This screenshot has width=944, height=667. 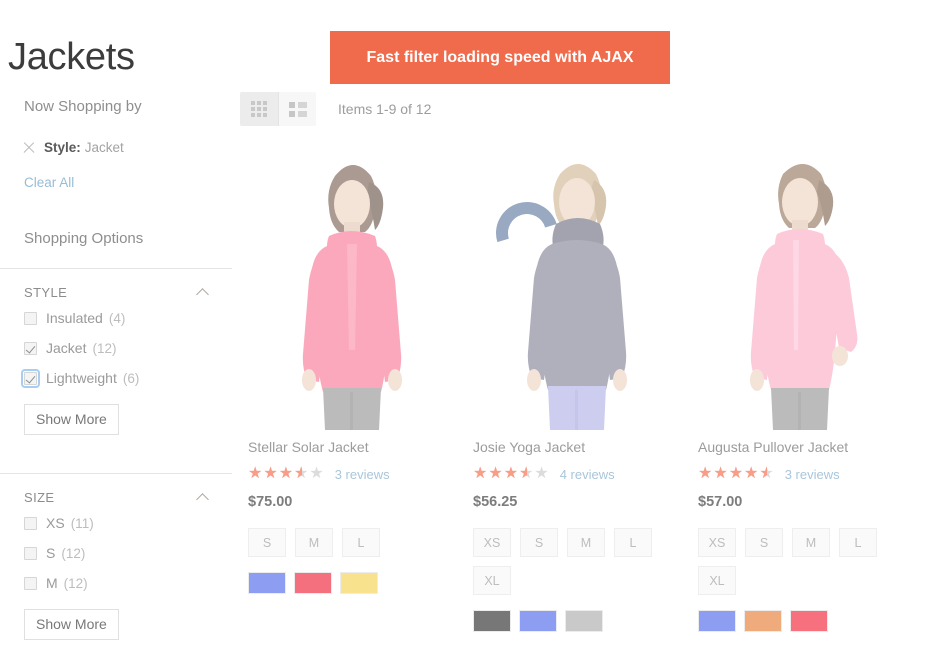 I want to click on product-name: Josie Yoga Jacket, so click(x=577, y=447).